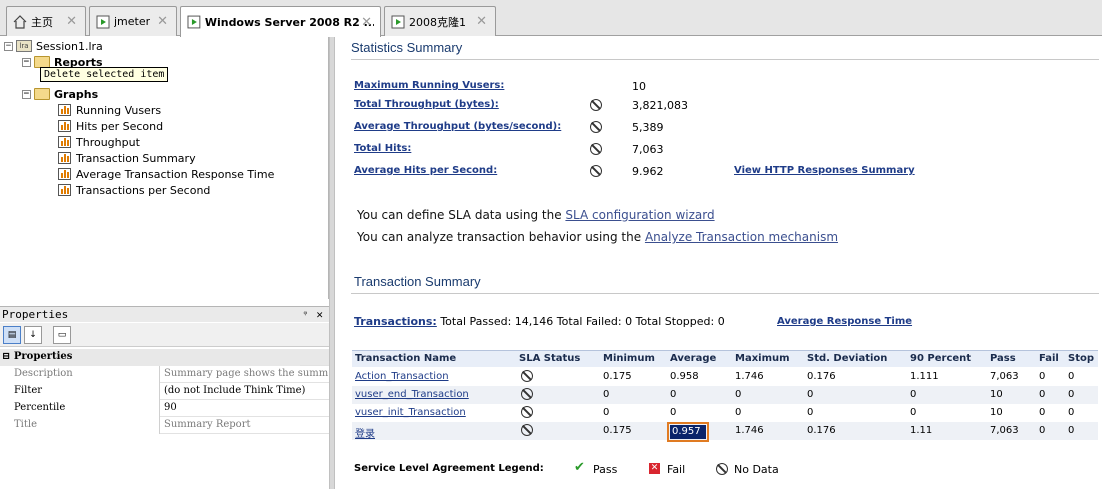 The height and width of the screenshot is (489, 1102). What do you see at coordinates (382, 148) in the screenshot?
I see `total-hits-link: Total Hits:` at bounding box center [382, 148].